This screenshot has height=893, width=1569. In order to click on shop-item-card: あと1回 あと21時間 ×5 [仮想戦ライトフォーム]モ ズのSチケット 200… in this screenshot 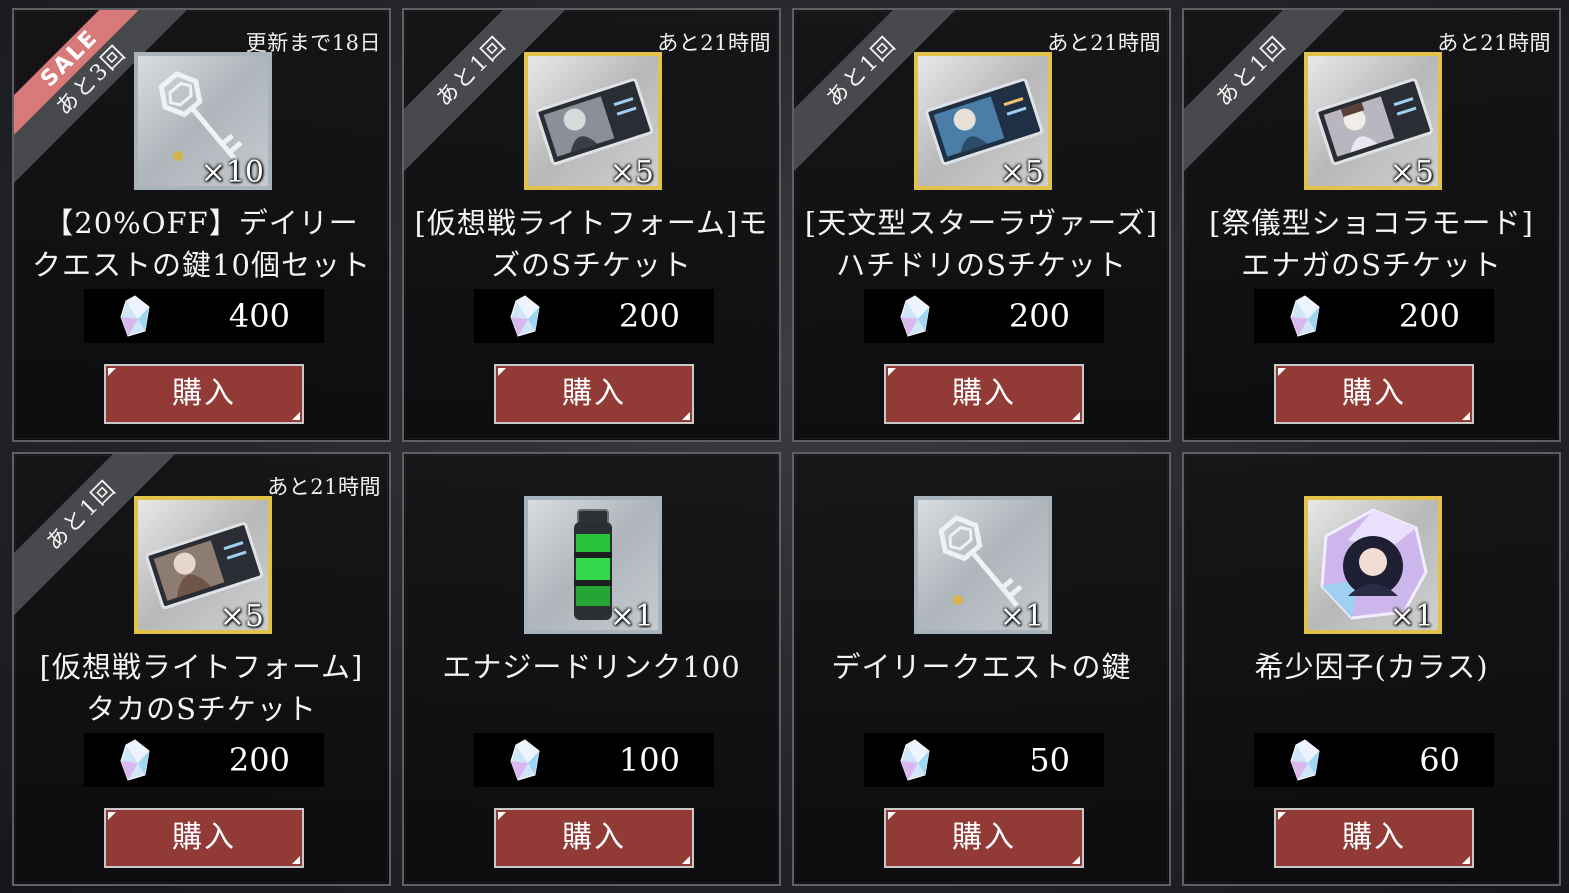, I will do `click(591, 225)`.